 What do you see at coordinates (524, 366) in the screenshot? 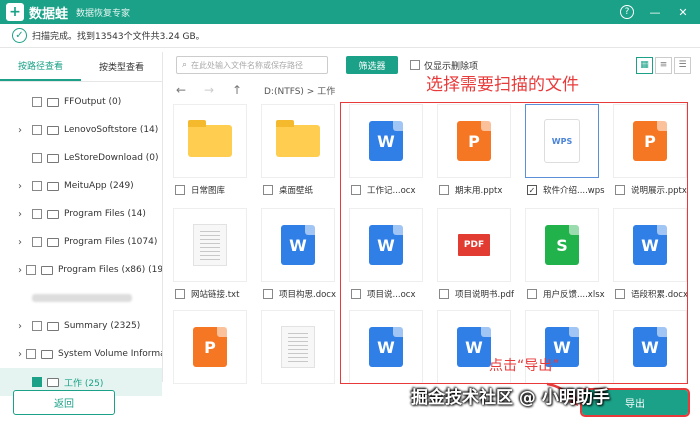
I see `annotation-click-export: 点击“导出”` at bounding box center [524, 366].